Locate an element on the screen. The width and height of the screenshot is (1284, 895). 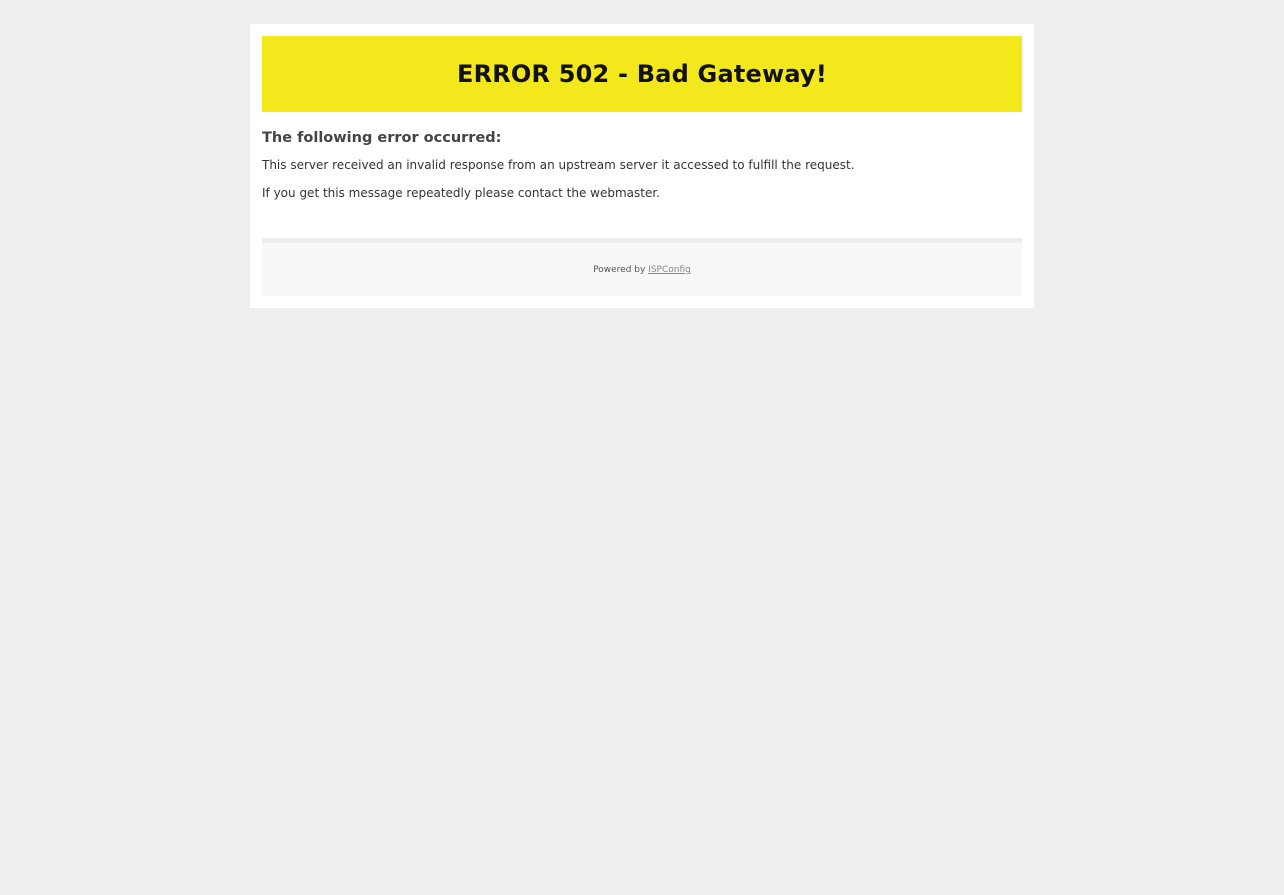
error-heading: The following error occurred: is located at coordinates (382, 138).